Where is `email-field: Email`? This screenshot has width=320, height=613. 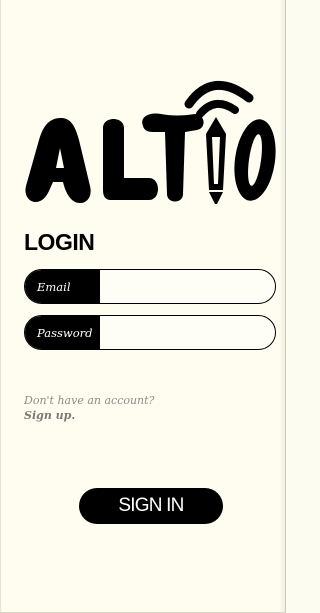 email-field: Email is located at coordinates (150, 286).